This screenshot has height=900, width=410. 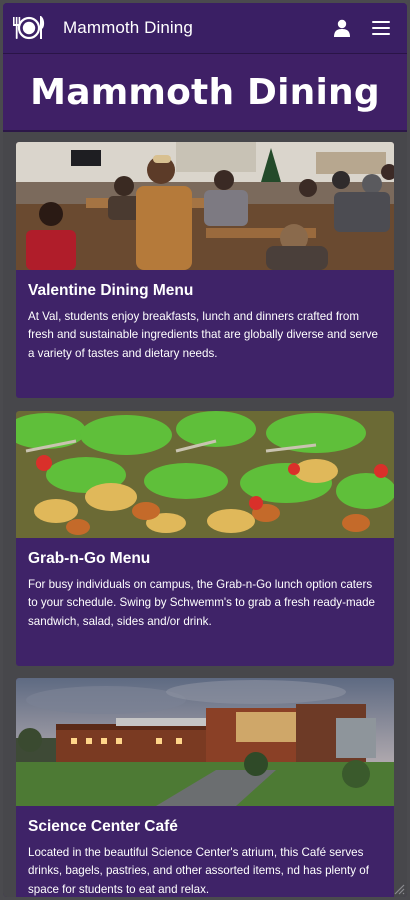 I want to click on user-icon, so click(x=342, y=28).